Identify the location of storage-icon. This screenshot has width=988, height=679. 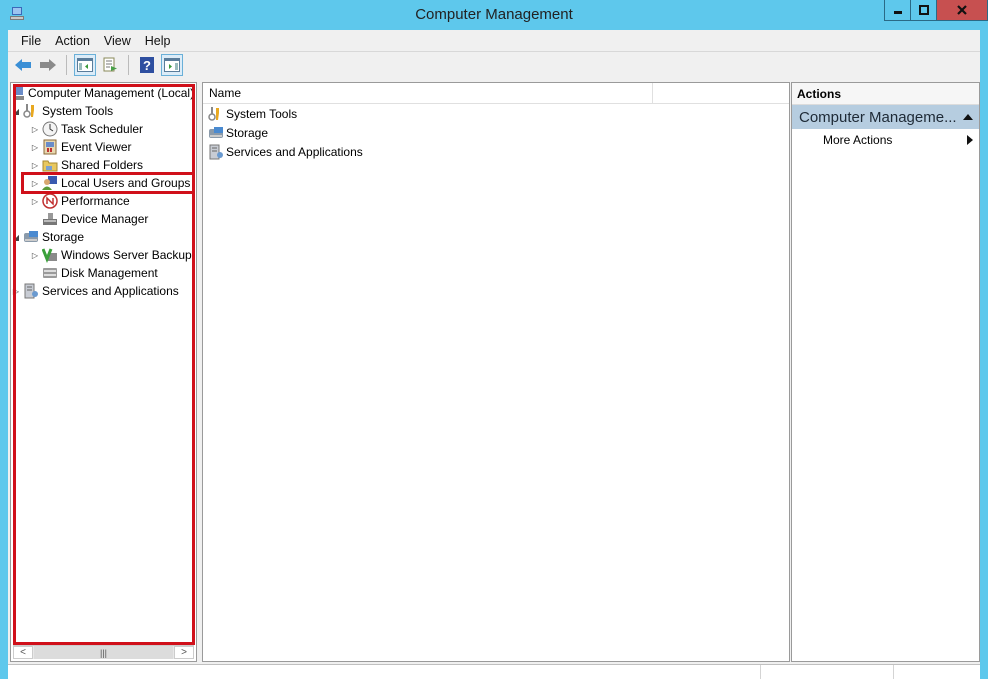
(31, 236).